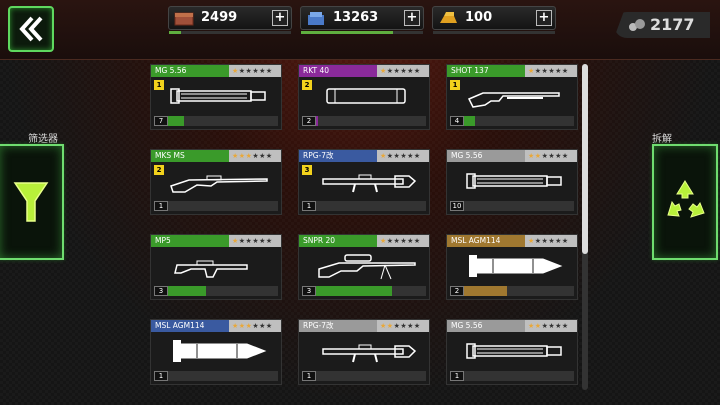 The width and height of the screenshot is (720, 405). I want to click on weapon-name: RKT 40, so click(338, 71).